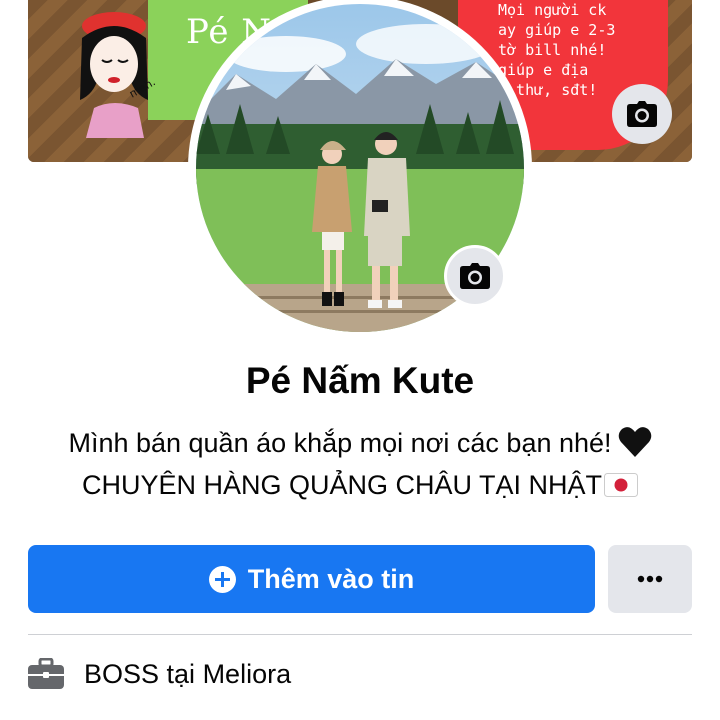 The width and height of the screenshot is (720, 720). Describe the element at coordinates (360, 380) in the screenshot. I see `profile-name: Pé Nấm Kute` at that location.